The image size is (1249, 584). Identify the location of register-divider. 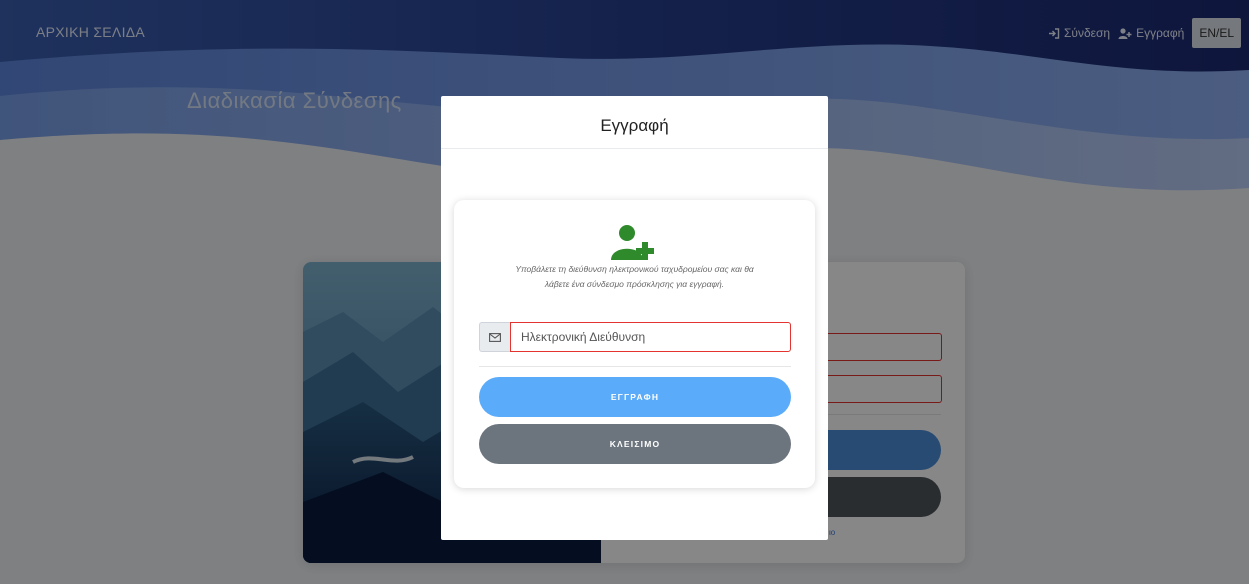
(635, 366).